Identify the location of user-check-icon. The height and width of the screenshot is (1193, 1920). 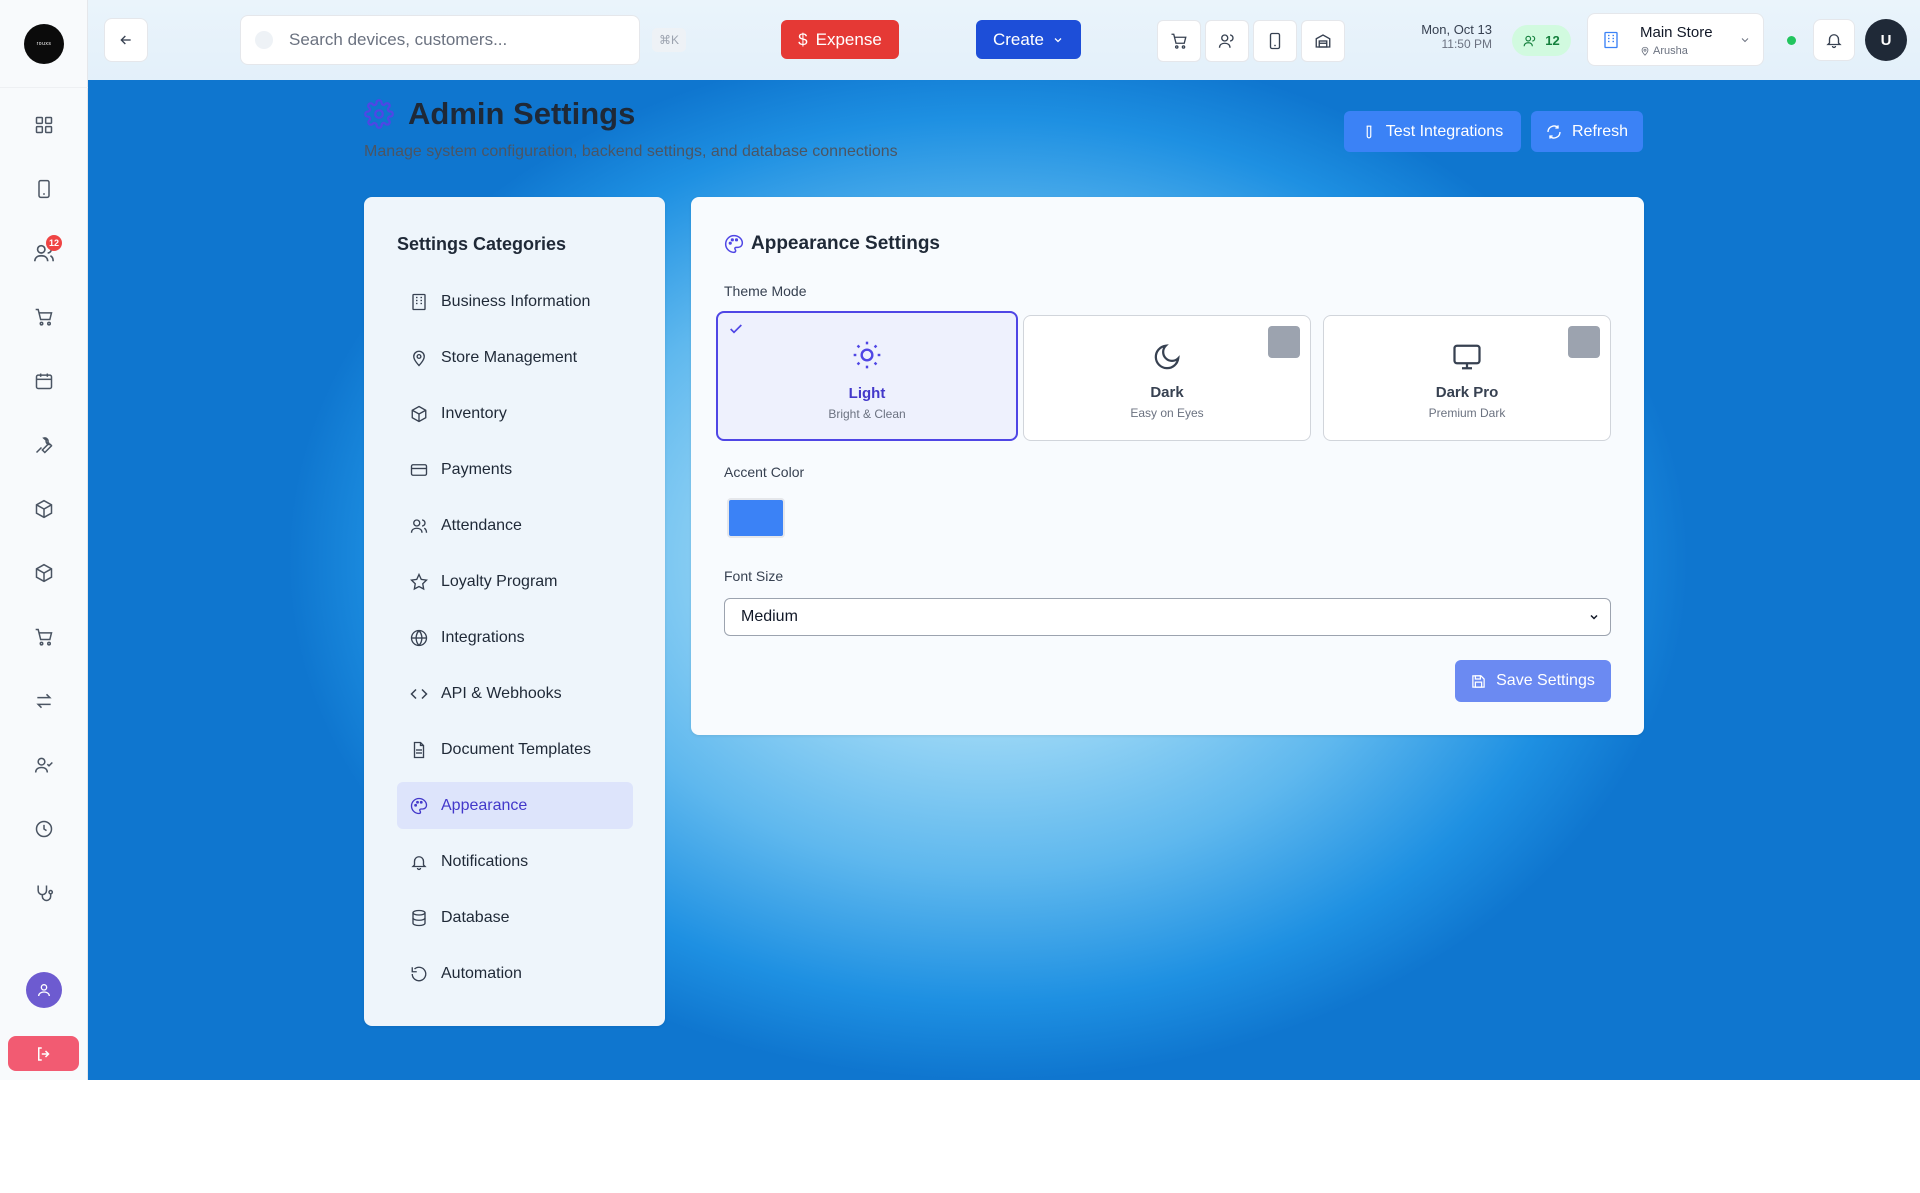
(44, 765).